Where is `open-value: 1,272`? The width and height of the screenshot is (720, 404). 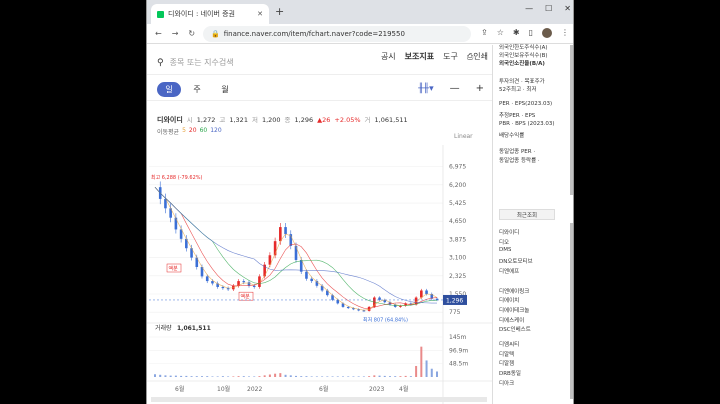 open-value: 1,272 is located at coordinates (206, 120).